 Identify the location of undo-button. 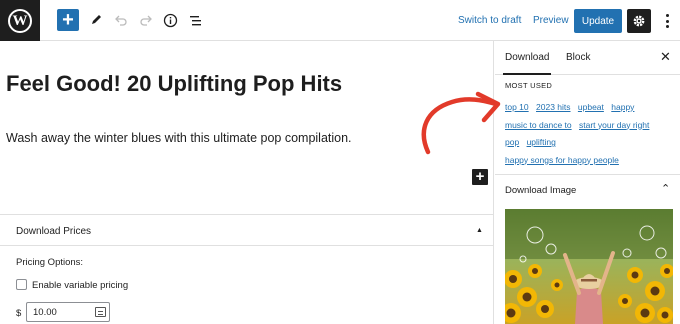
(121, 20).